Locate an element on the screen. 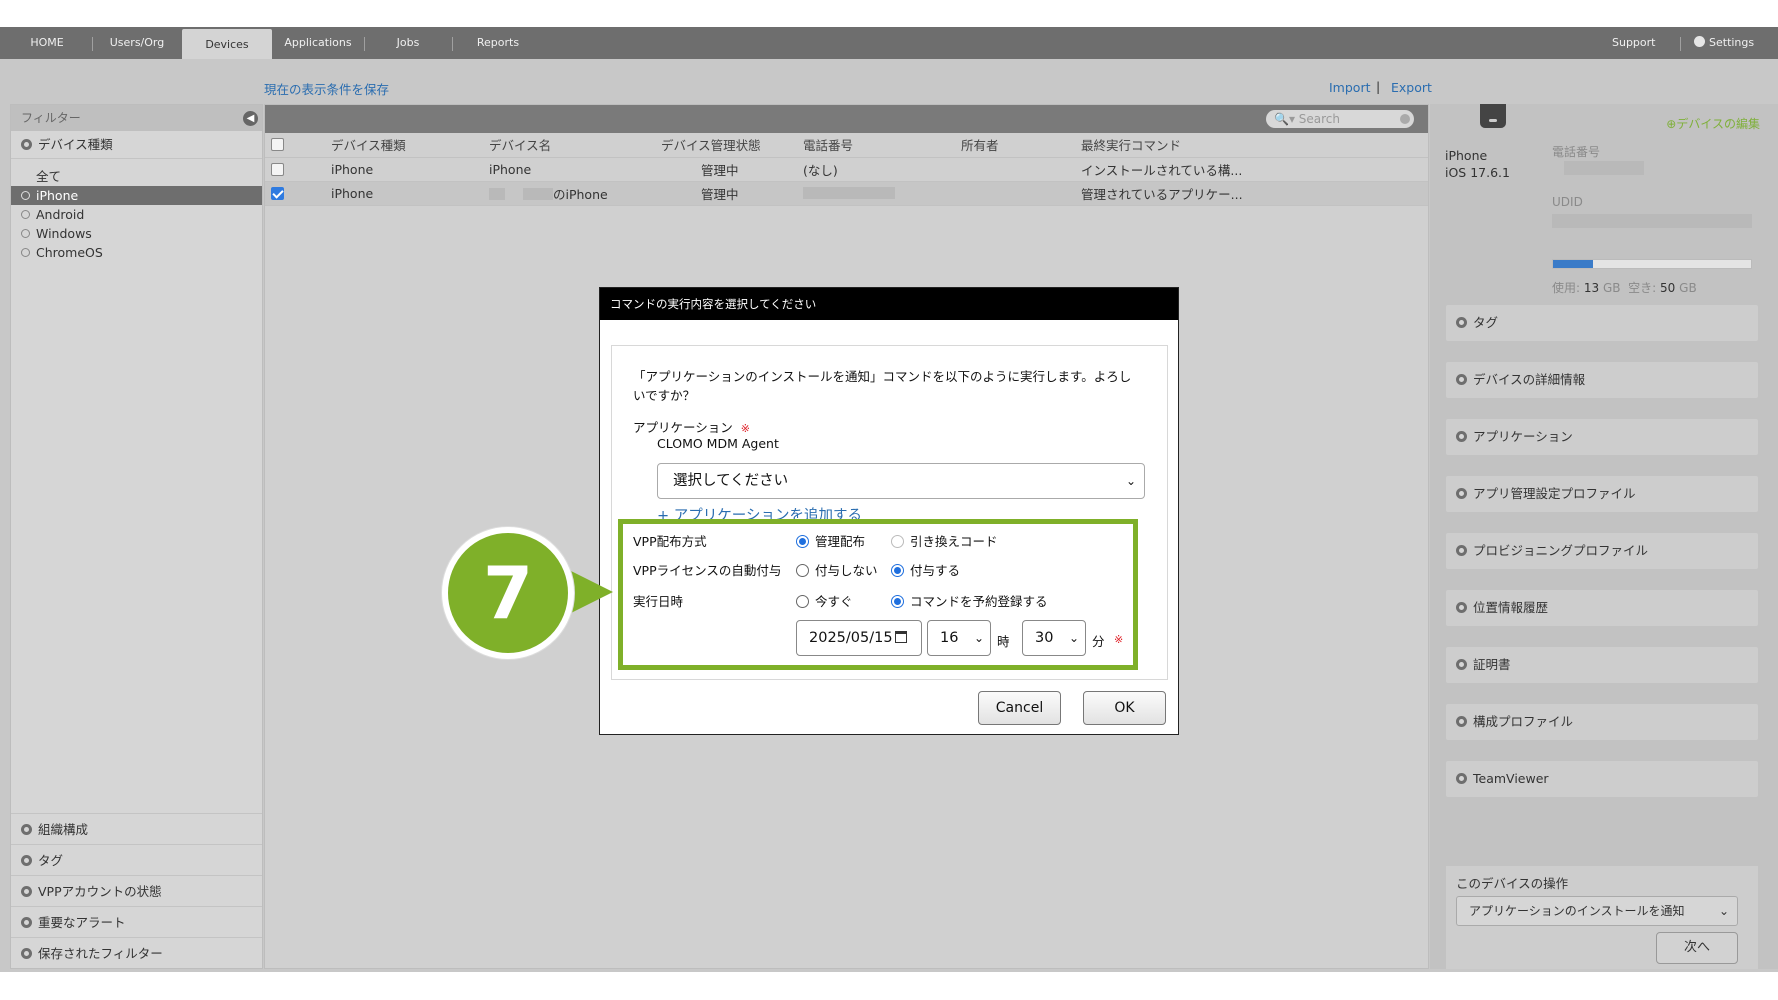 Image resolution: width=1778 pixels, height=1000 pixels. table-header: デバイス種類 デバイス名 デバイス管理状態 電話番号 所有者 最終実行コマンド is located at coordinates (846, 145).